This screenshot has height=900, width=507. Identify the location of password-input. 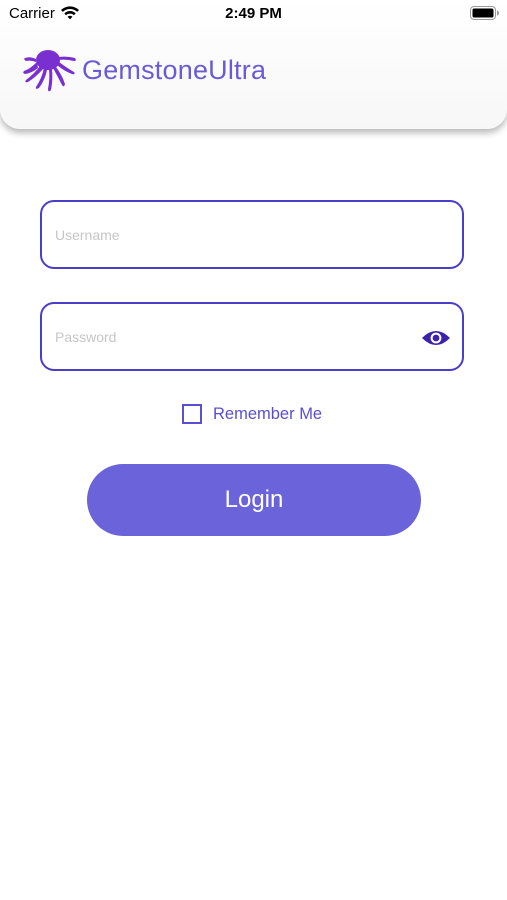
(235, 336).